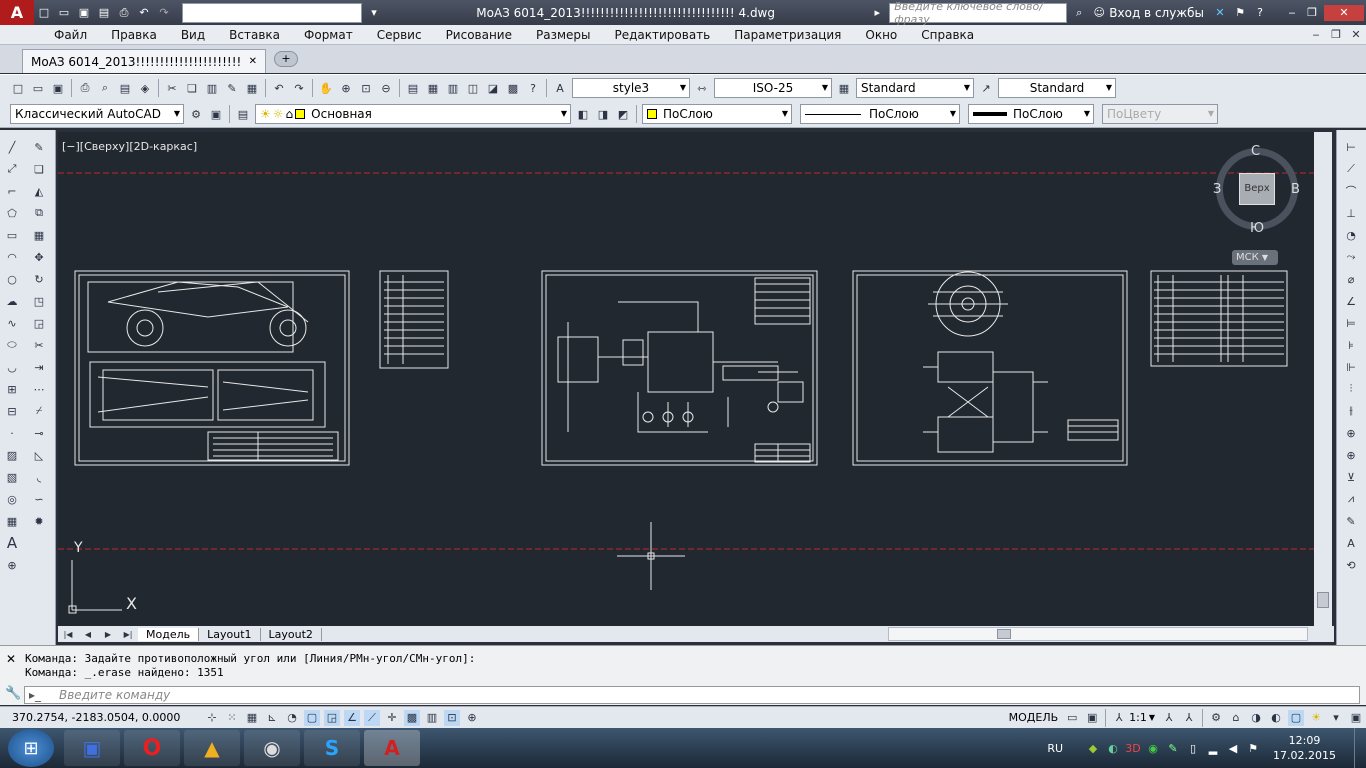 This screenshot has width=1366, height=768. Describe the element at coordinates (272, 718) in the screenshot. I see `ortho-mode-icon: ⊾` at that location.